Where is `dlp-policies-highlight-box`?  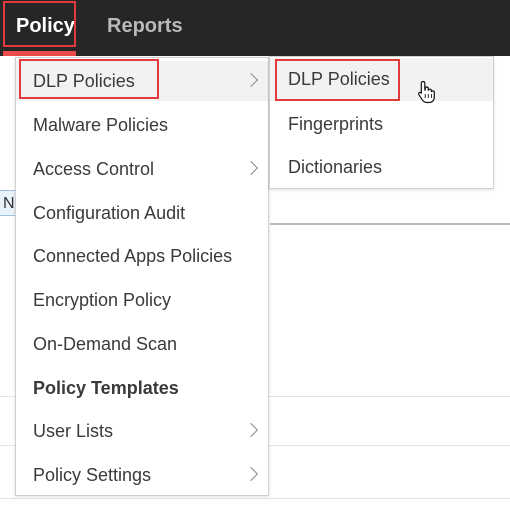
dlp-policies-highlight-box is located at coordinates (89, 79).